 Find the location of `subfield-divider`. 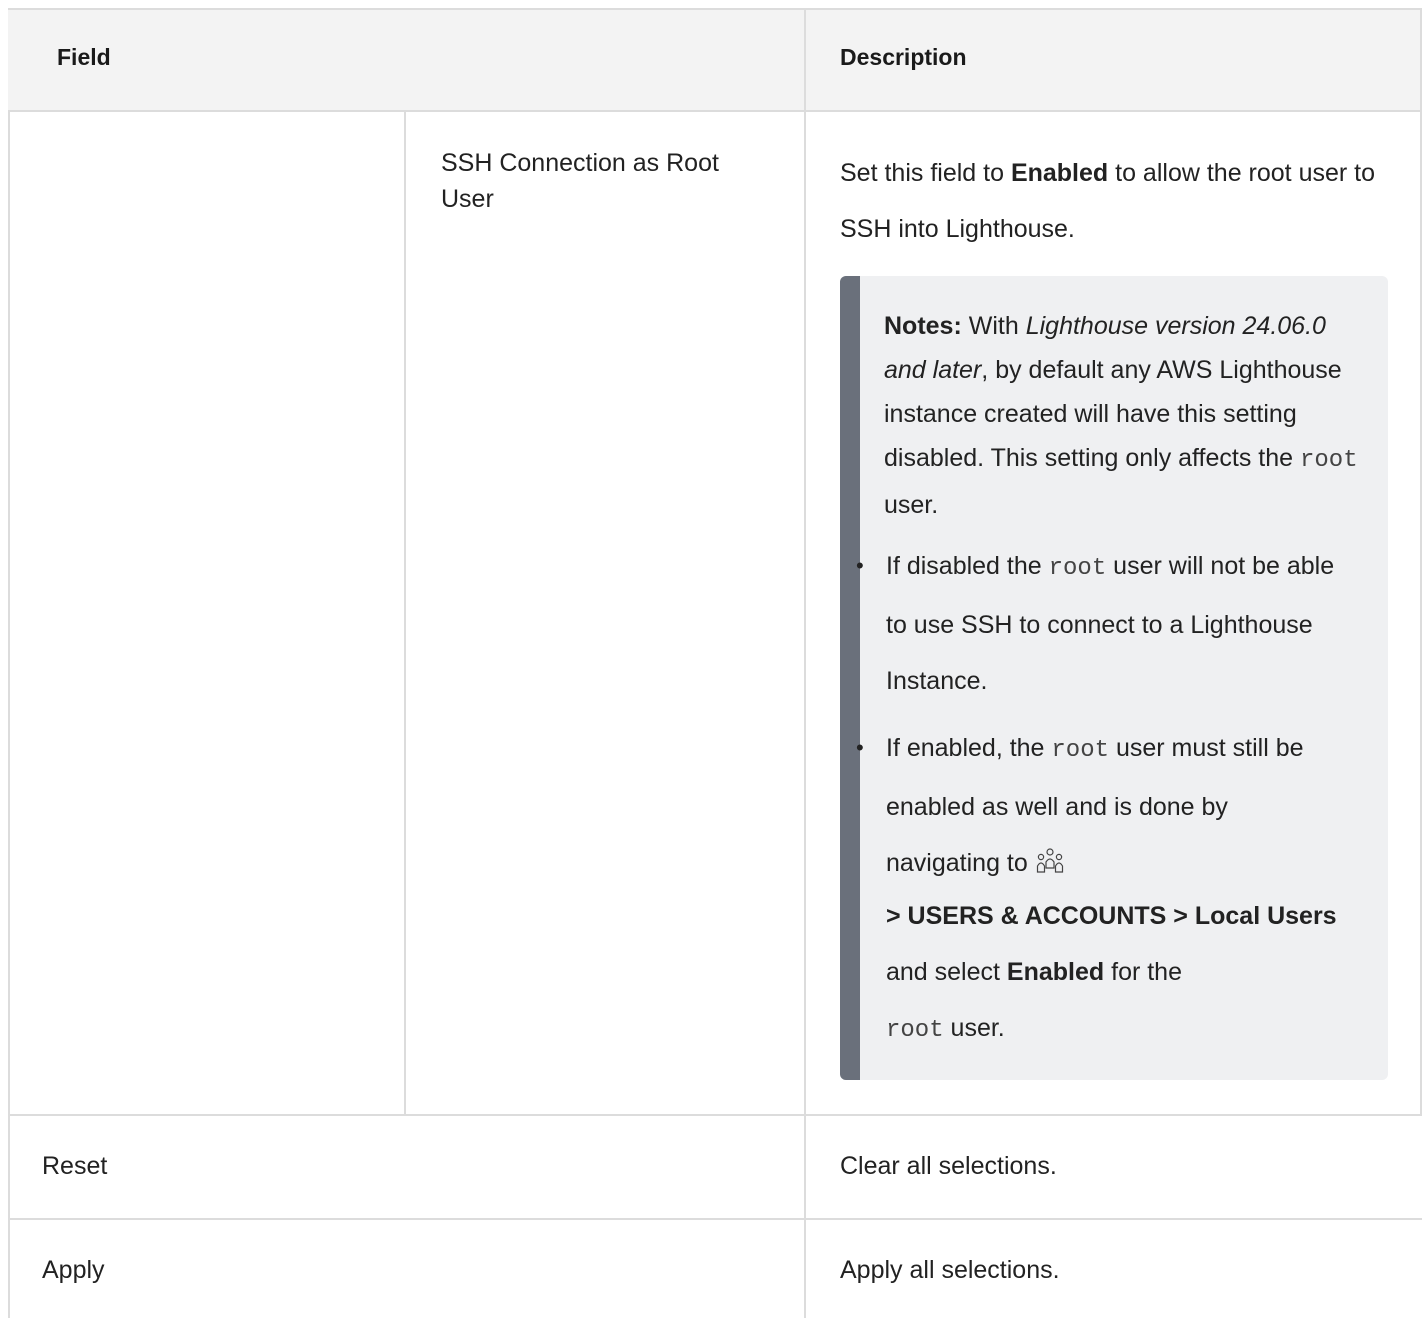

subfield-divider is located at coordinates (405, 612).